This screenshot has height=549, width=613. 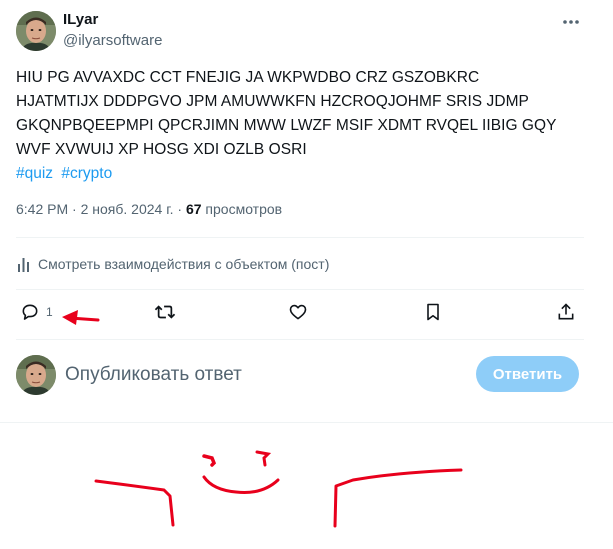 I want to click on more-dots-icon, so click(x=571, y=22).